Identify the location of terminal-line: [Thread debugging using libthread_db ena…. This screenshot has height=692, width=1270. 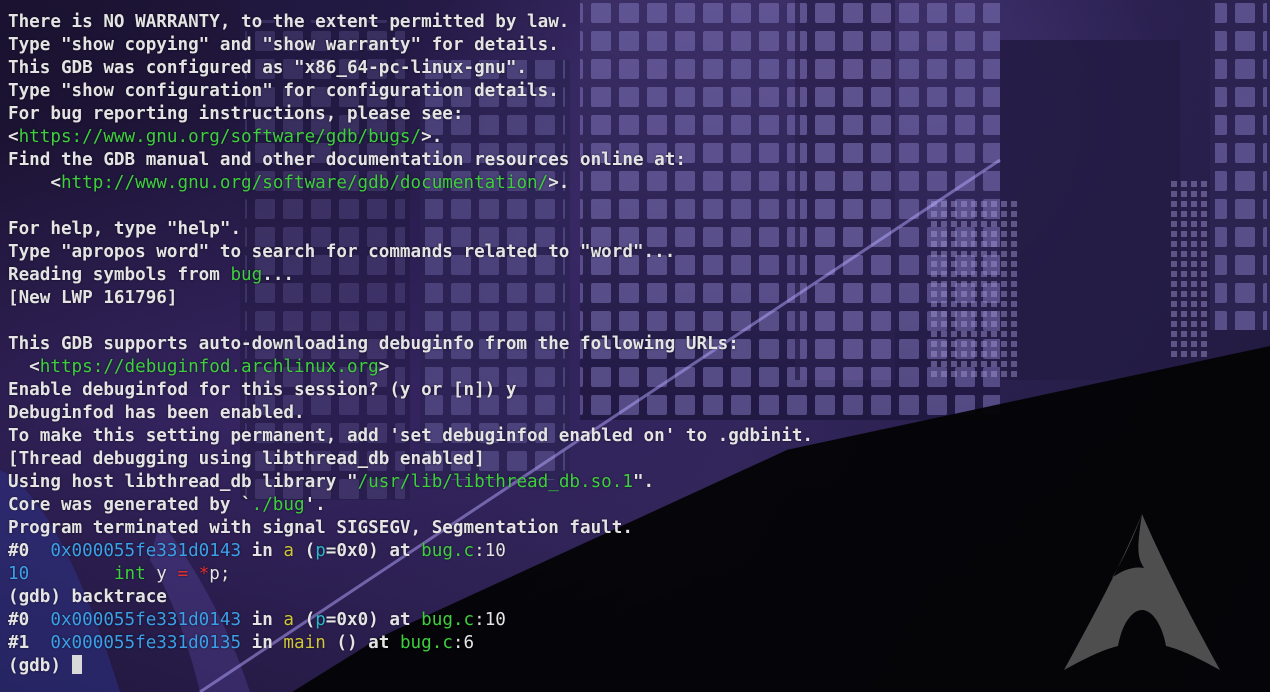
(410, 459).